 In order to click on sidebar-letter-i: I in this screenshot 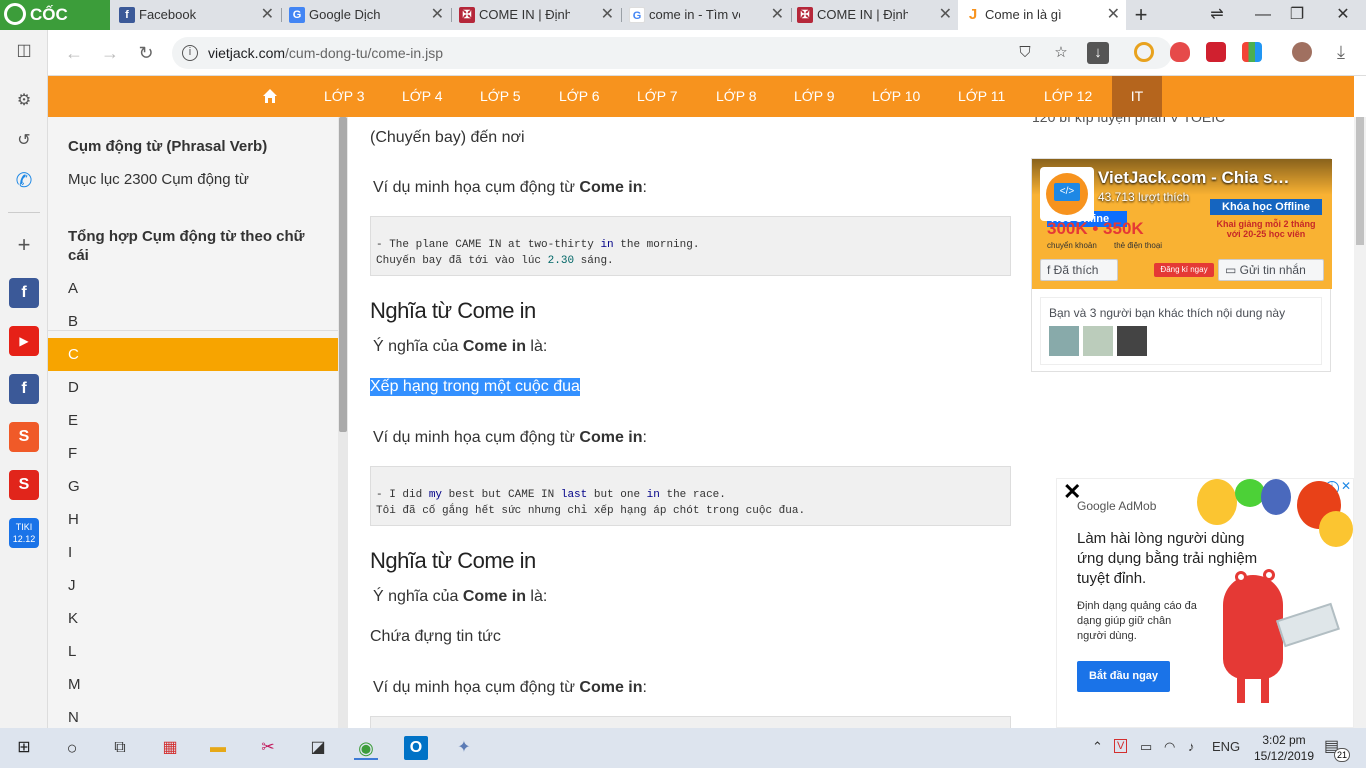, I will do `click(193, 552)`.